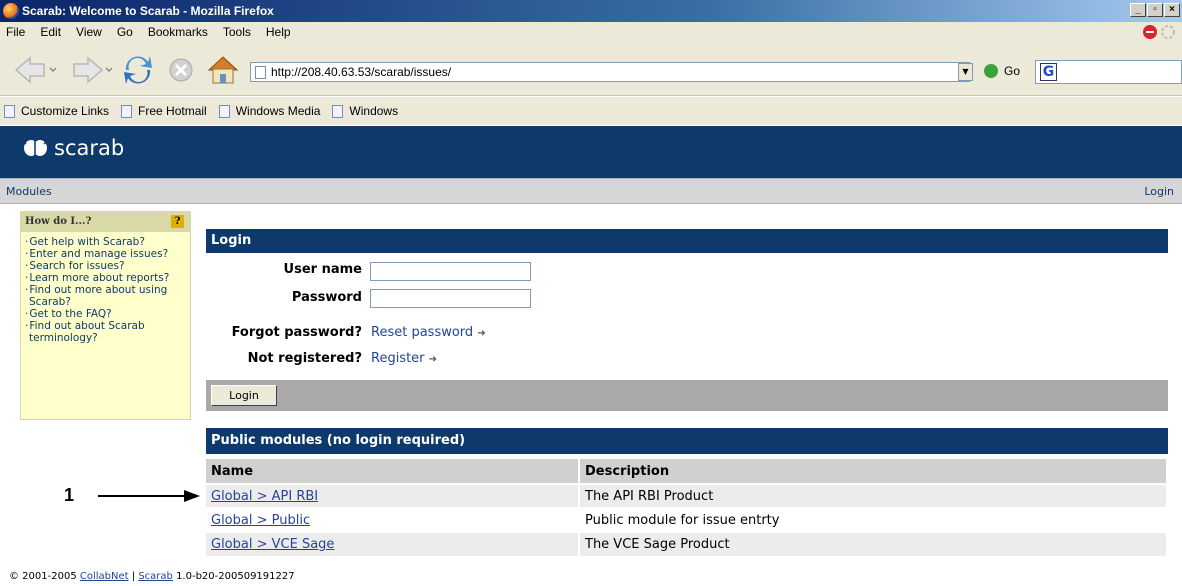 The width and height of the screenshot is (1182, 586). I want to click on close-button: ×, so click(1172, 10).